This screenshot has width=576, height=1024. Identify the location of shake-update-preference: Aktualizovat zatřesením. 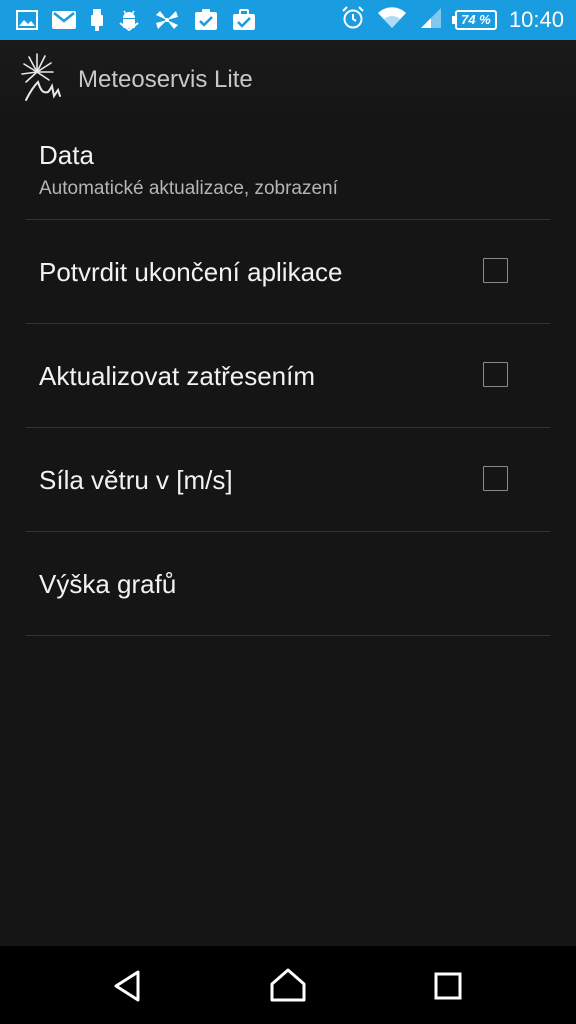
(288, 376).